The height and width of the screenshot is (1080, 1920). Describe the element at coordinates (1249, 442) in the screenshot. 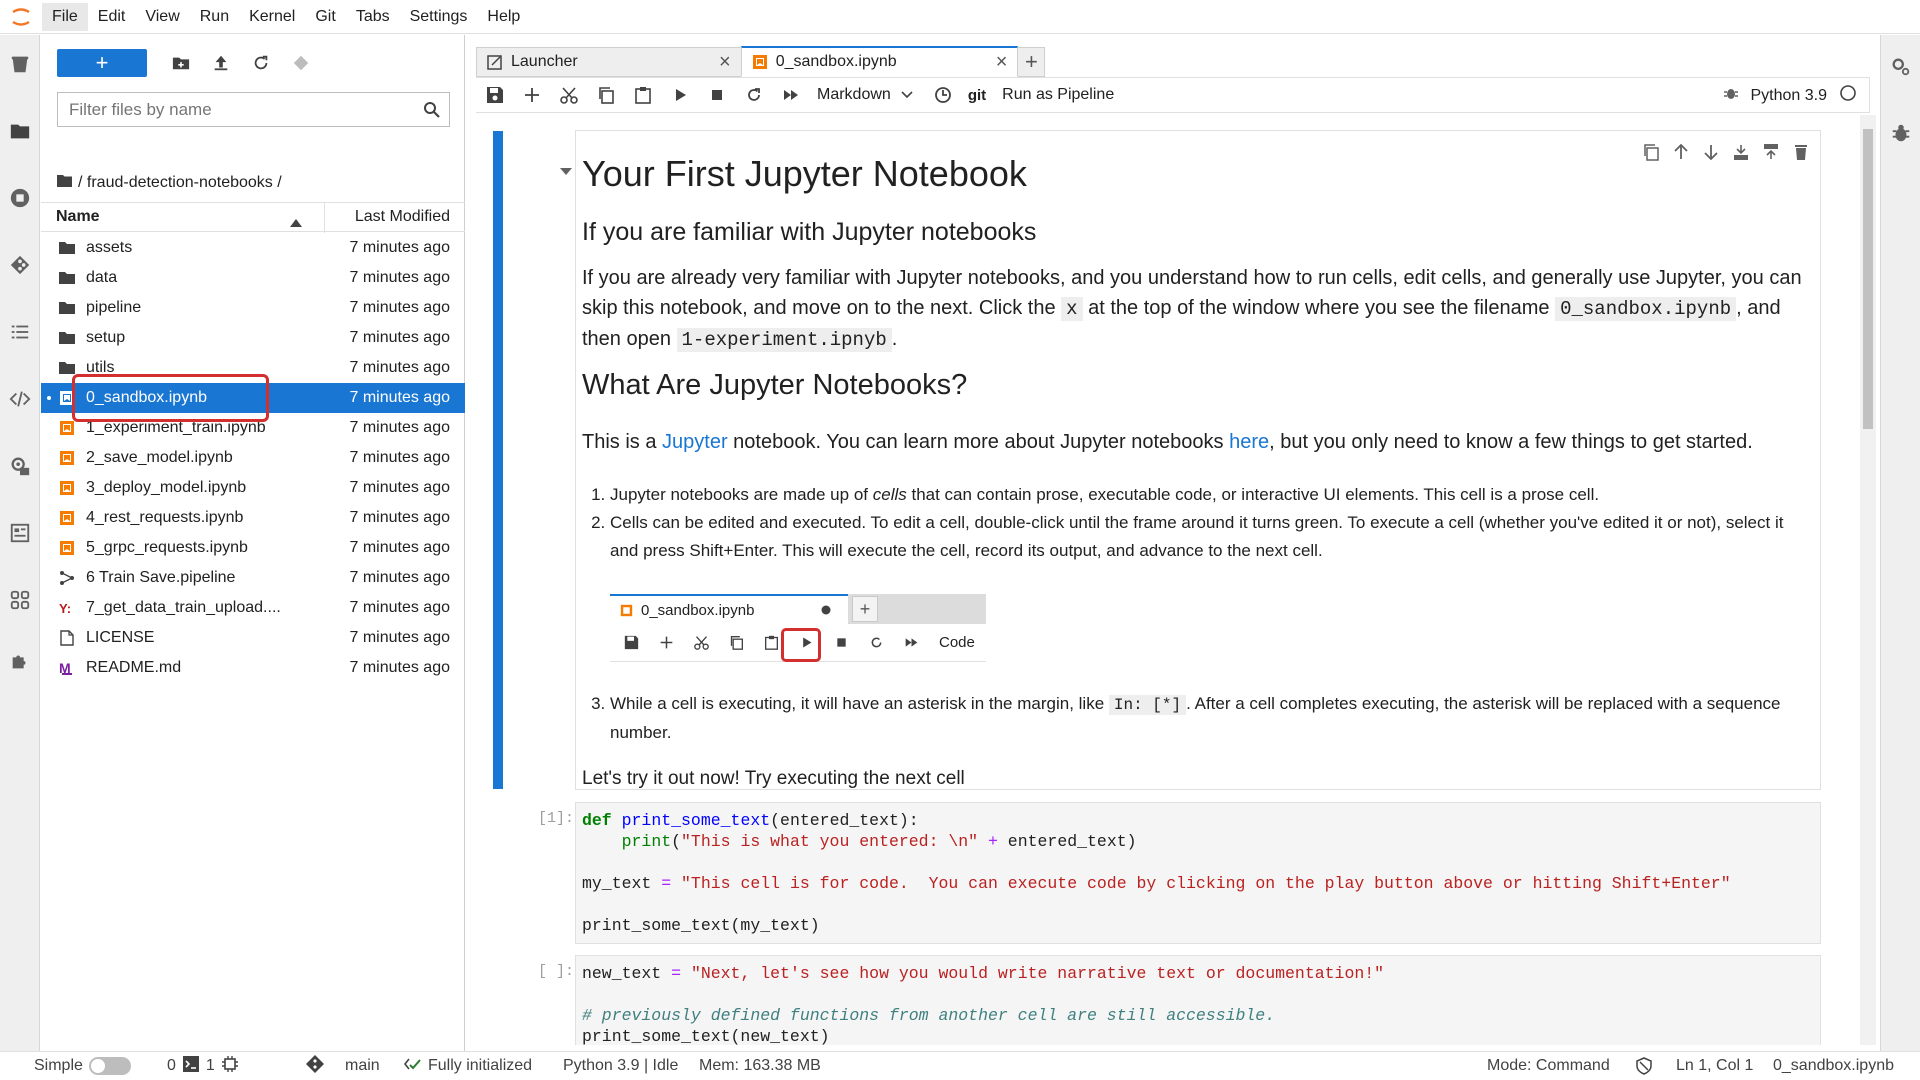

I see `here-link: here` at that location.